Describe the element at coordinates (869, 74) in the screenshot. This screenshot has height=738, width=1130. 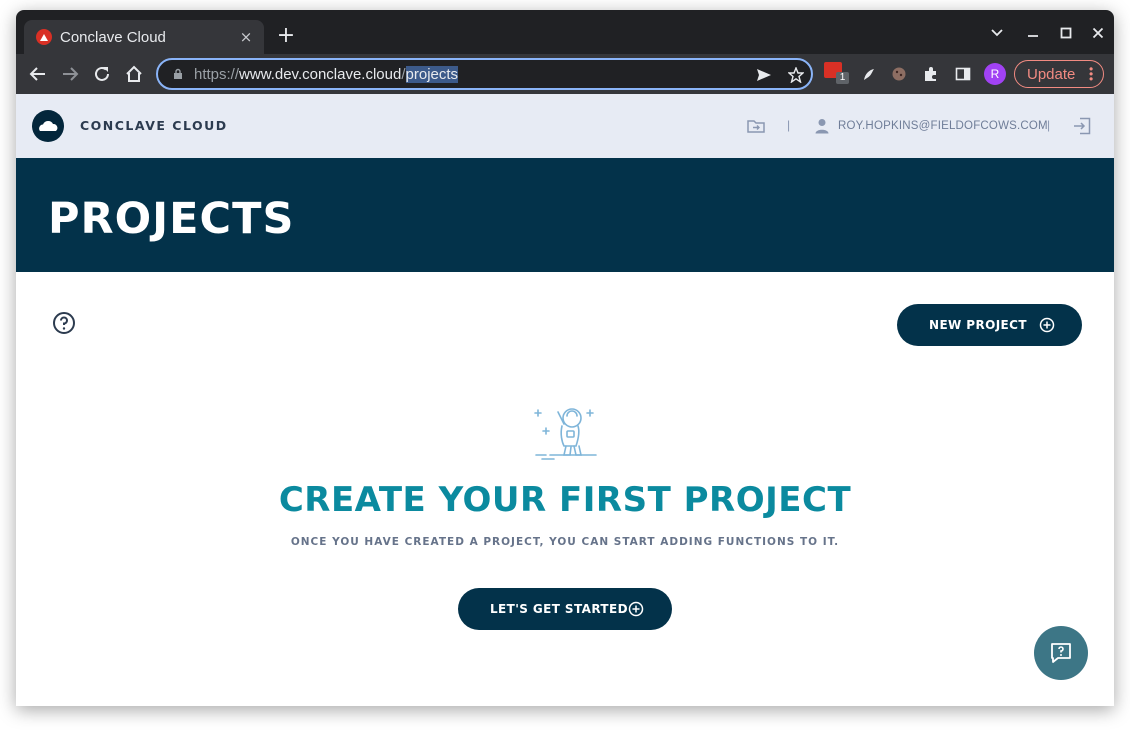
I see `extension-bird-icon` at that location.